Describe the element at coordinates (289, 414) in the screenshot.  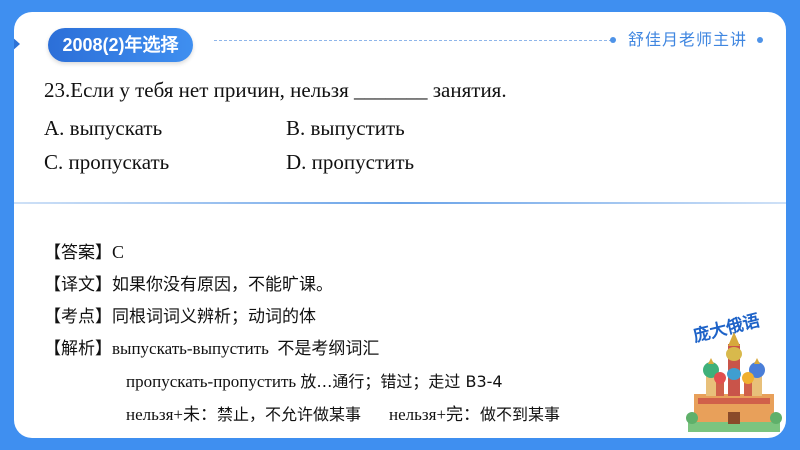
I see `explain-line-3-b: 禁止，不允许做某事` at that location.